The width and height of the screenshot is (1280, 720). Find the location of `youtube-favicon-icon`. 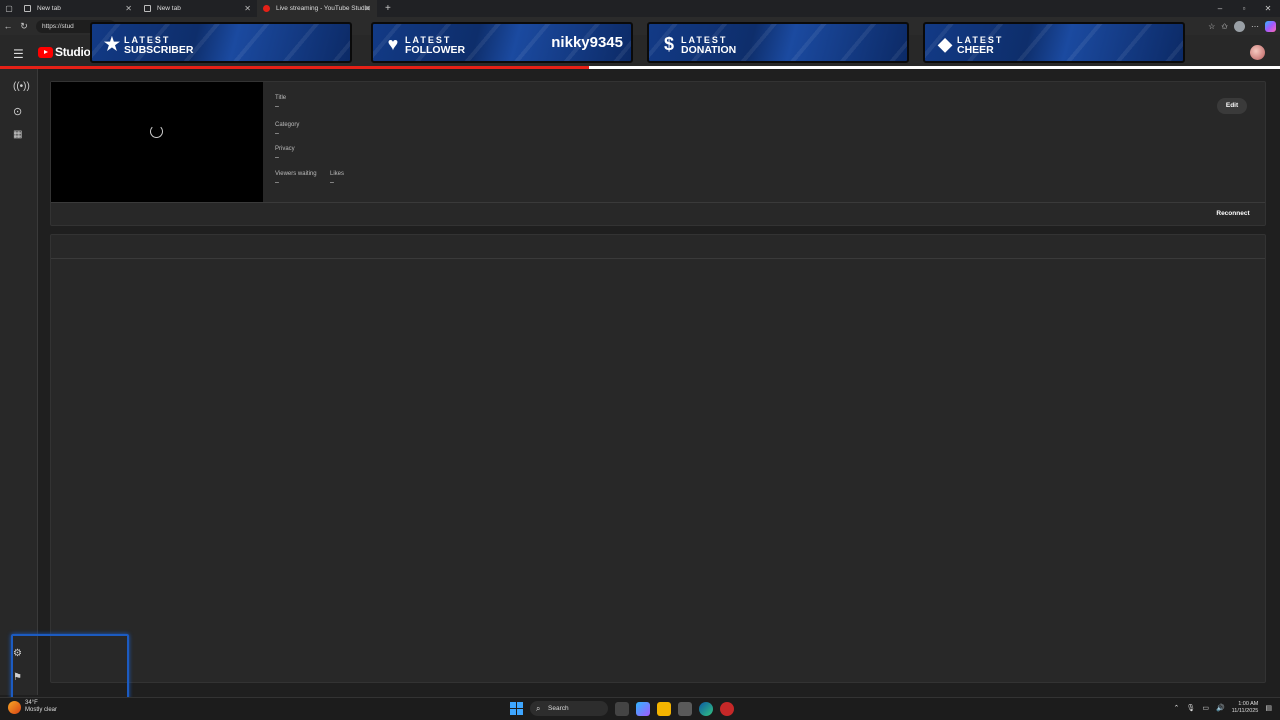

youtube-favicon-icon is located at coordinates (266, 8).